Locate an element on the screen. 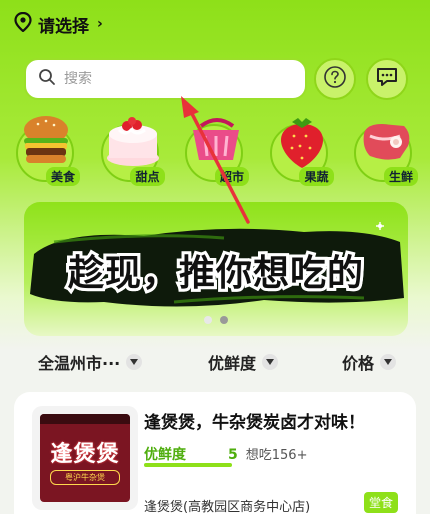 The width and height of the screenshot is (430, 514). filter-freshness-label: 优鲜度 is located at coordinates (232, 363).